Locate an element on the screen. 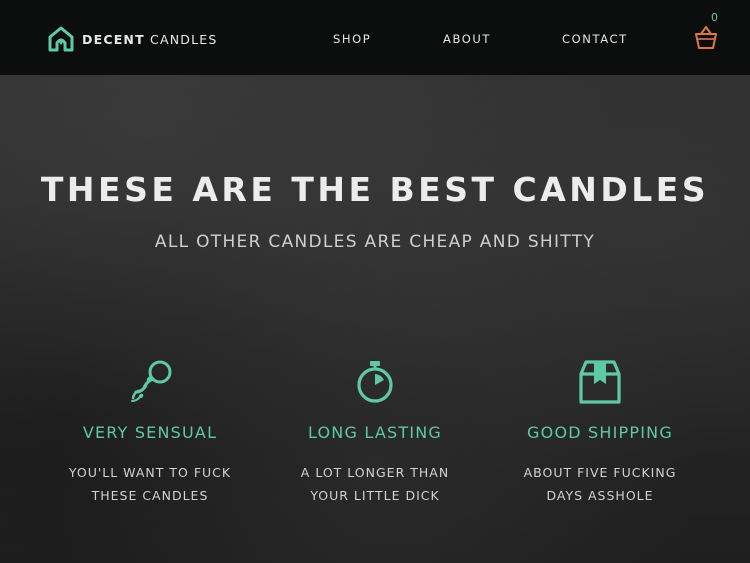 The width and height of the screenshot is (750, 563). brand-name: DECENT CANDLES is located at coordinates (149, 39).